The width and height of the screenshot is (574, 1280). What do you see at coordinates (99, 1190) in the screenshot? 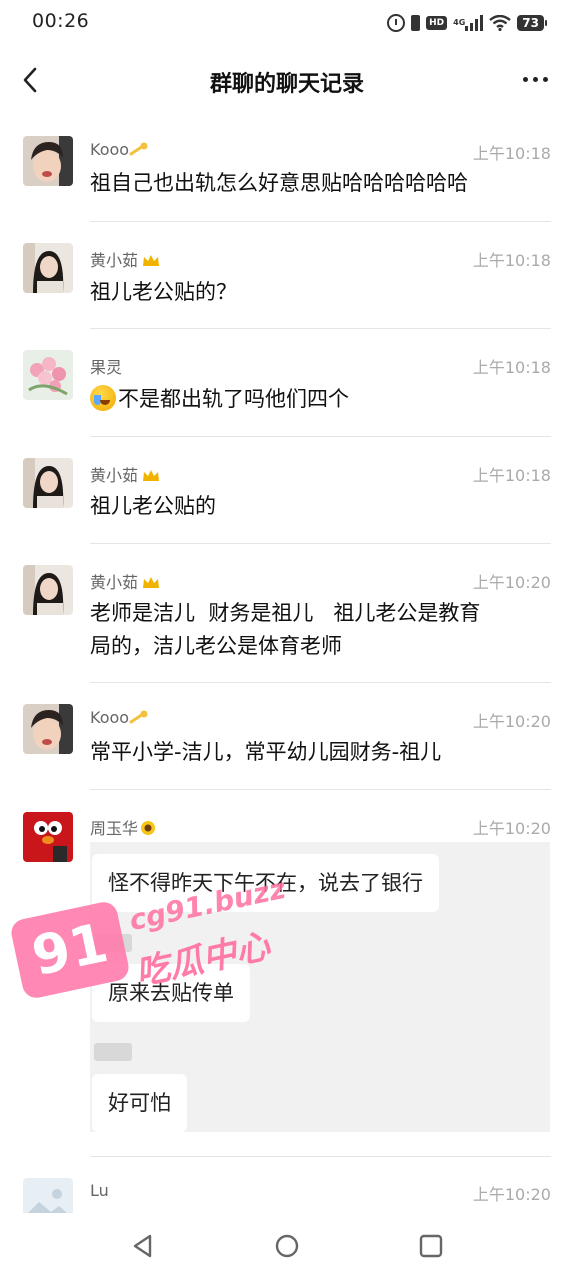
I see `sender-name: Lu` at bounding box center [99, 1190].